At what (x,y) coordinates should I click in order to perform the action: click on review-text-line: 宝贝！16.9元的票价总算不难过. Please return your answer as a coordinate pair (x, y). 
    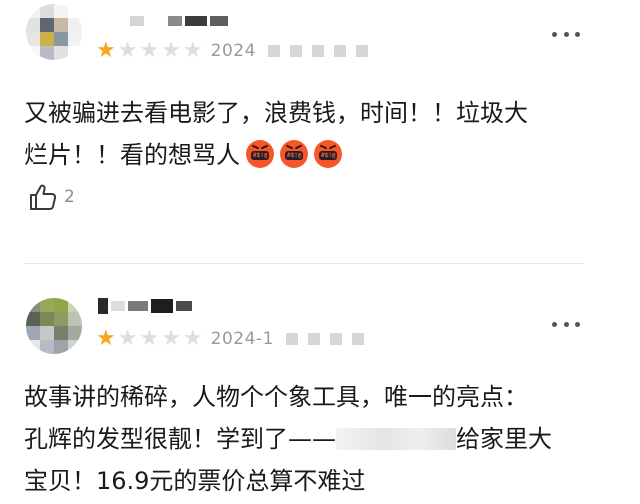
    Looking at the image, I should click on (195, 481).